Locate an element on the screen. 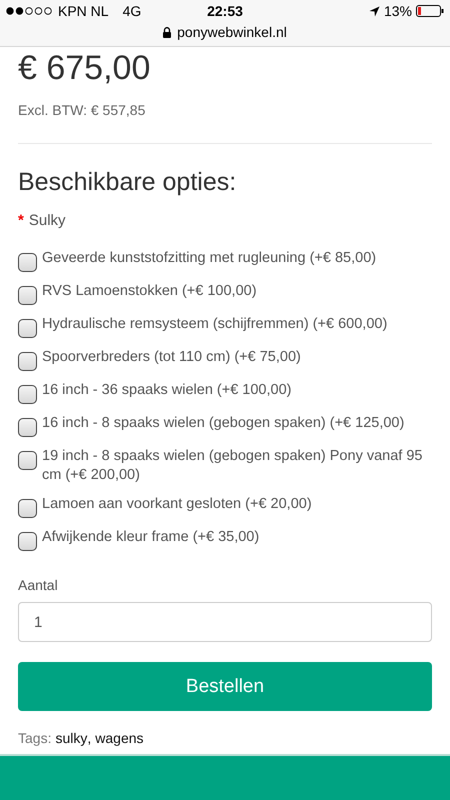  battery-percentage: 13% is located at coordinates (398, 11).